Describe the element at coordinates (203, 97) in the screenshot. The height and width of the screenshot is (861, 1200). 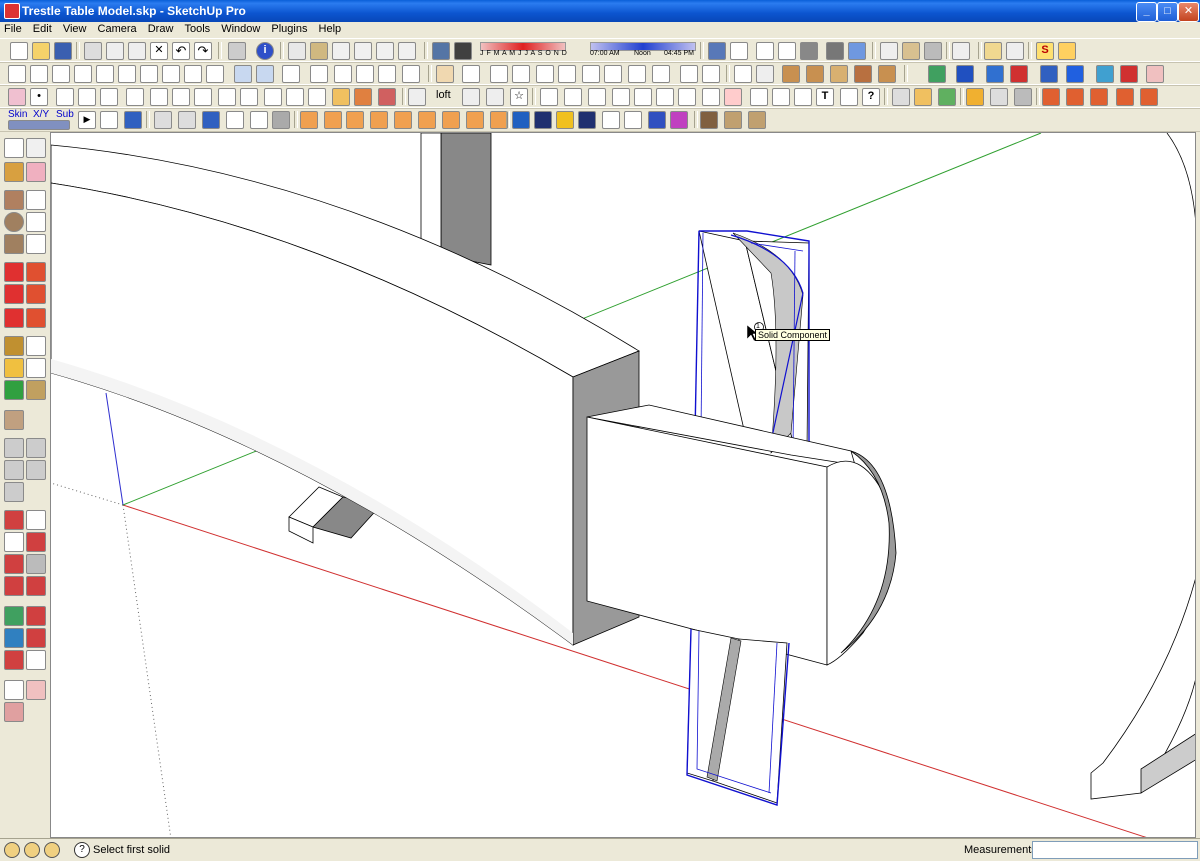
I see `grid-hash-icon` at that location.